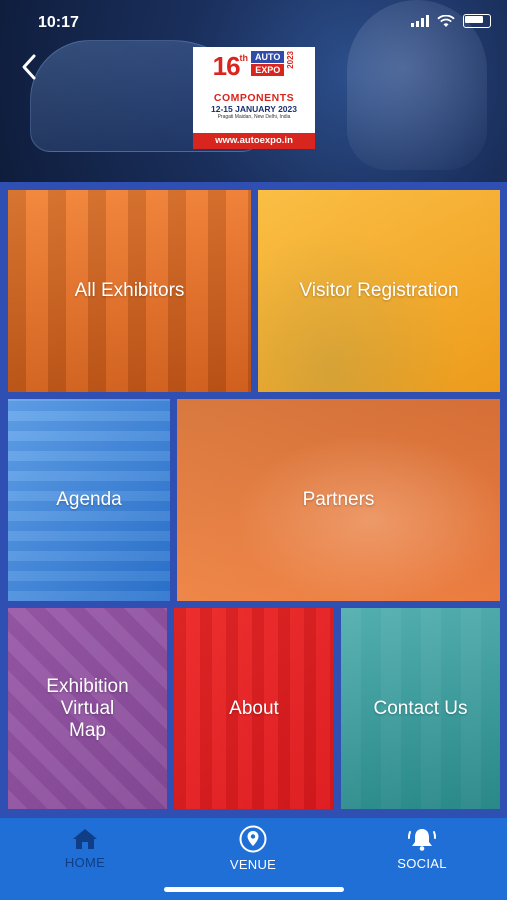 The image size is (507, 900). What do you see at coordinates (253, 22) in the screenshot?
I see `status-bar: 10:17` at bounding box center [253, 22].